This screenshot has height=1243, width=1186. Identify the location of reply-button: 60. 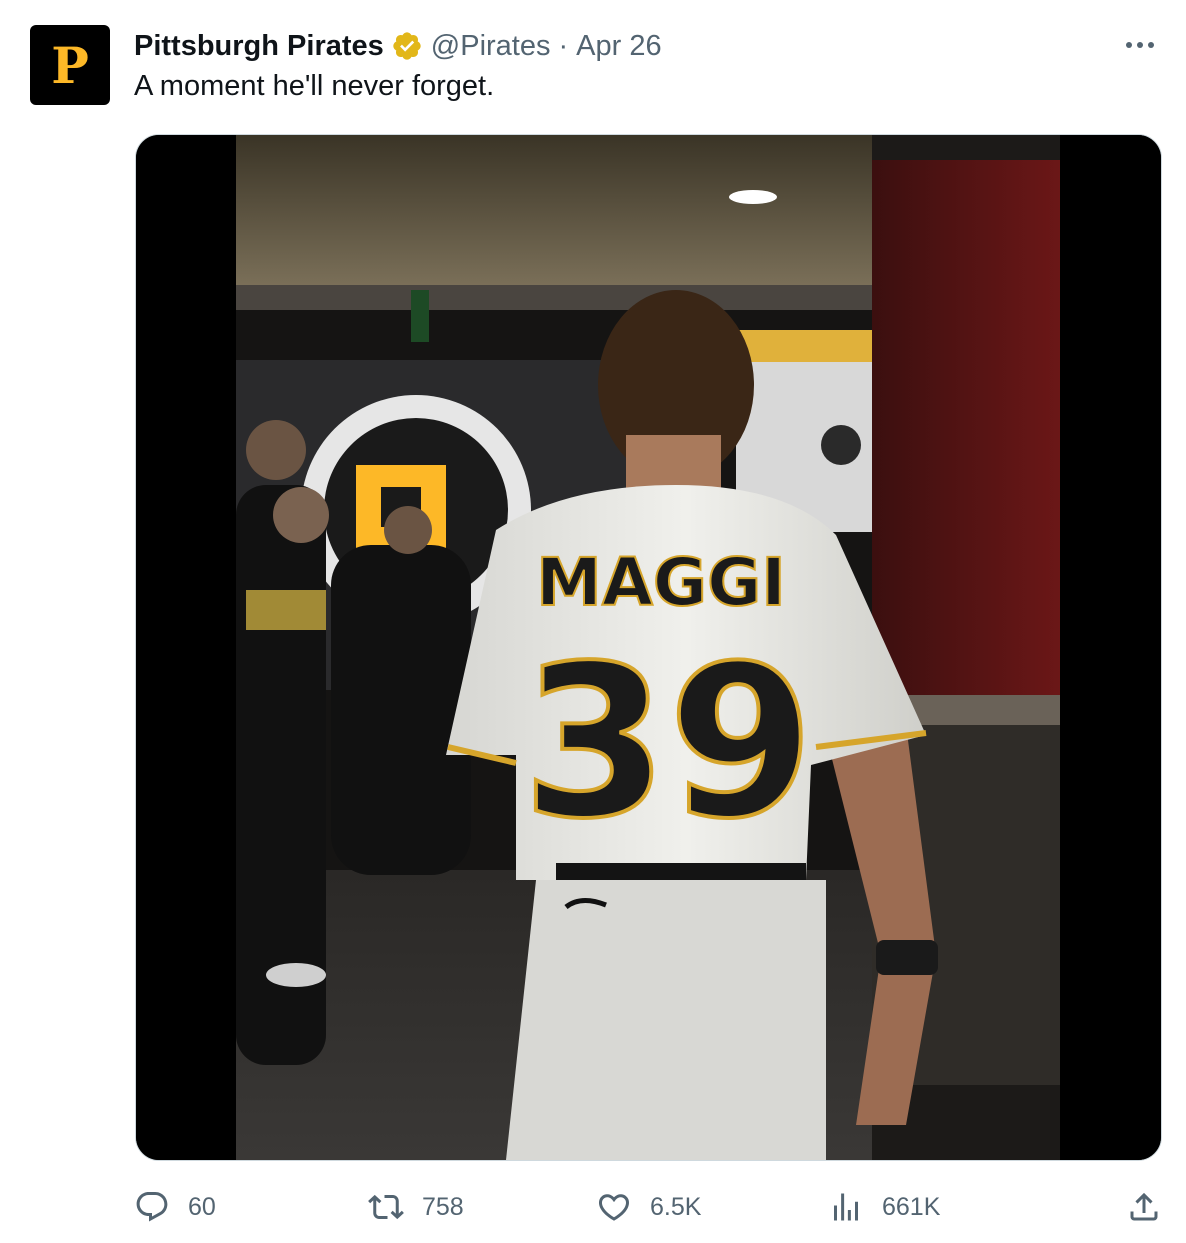
(175, 1207).